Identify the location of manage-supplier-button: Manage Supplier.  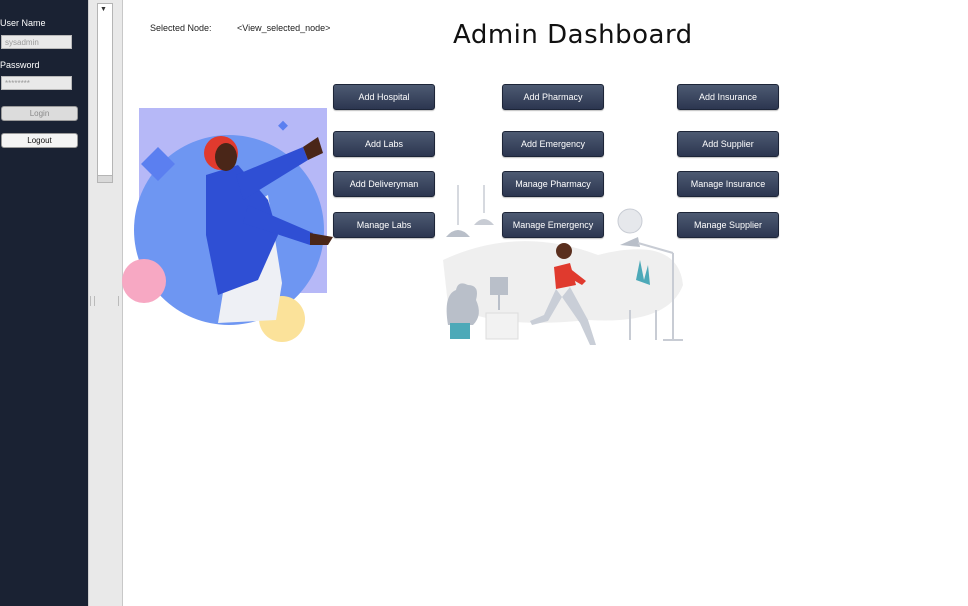
(728, 225).